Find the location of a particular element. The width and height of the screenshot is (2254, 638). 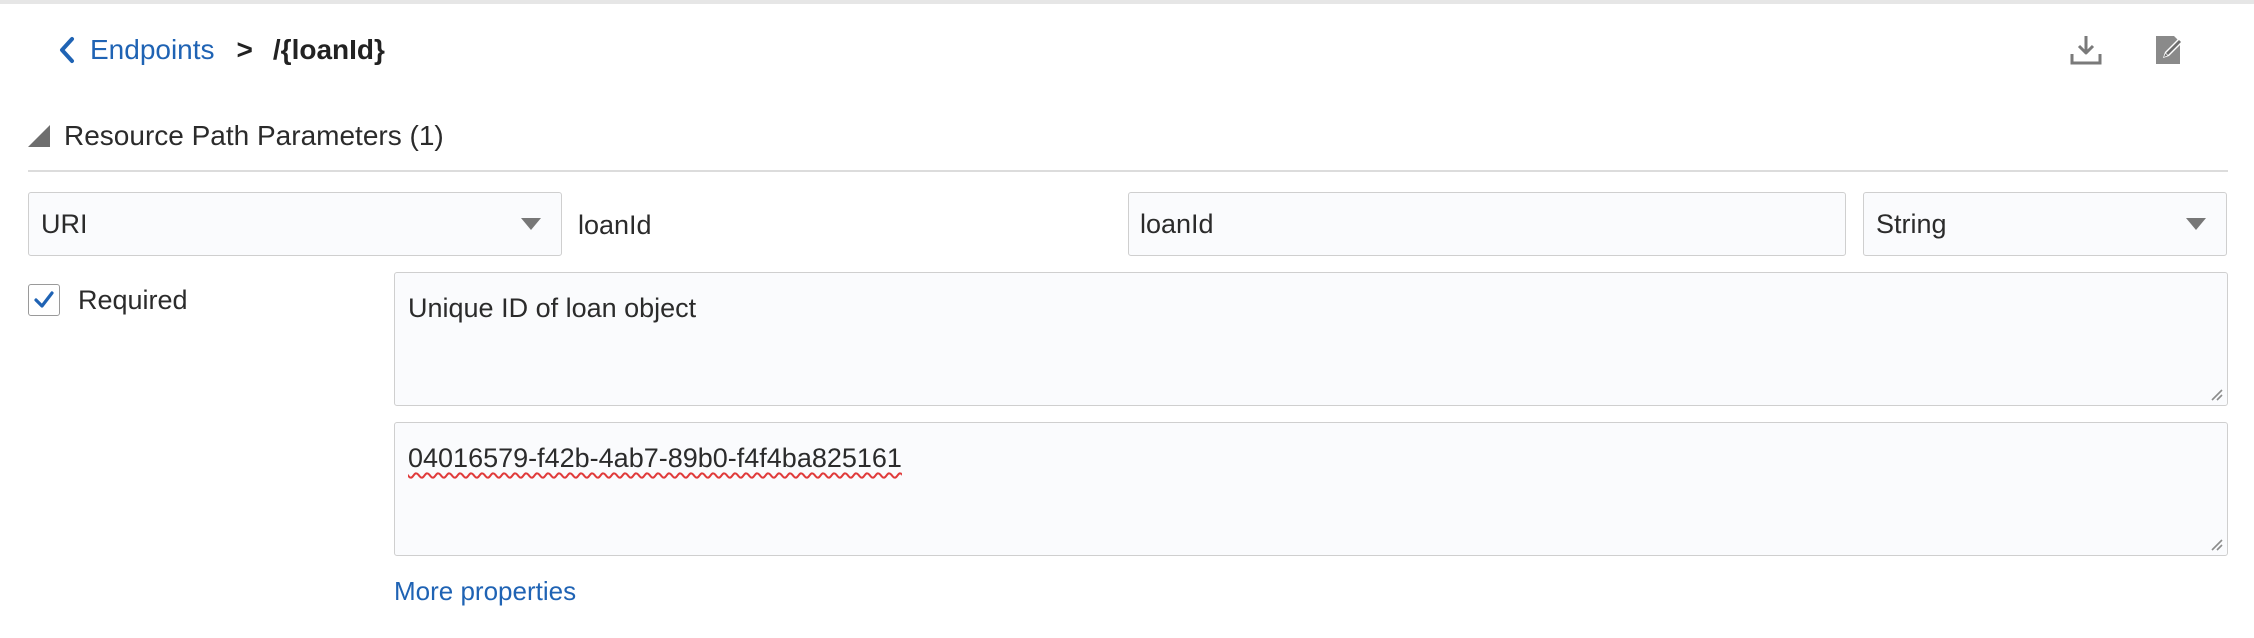

parameter-example-value: 04016579-f42b-4ab7-89b0-f4f4ba825161 is located at coordinates (655, 458).